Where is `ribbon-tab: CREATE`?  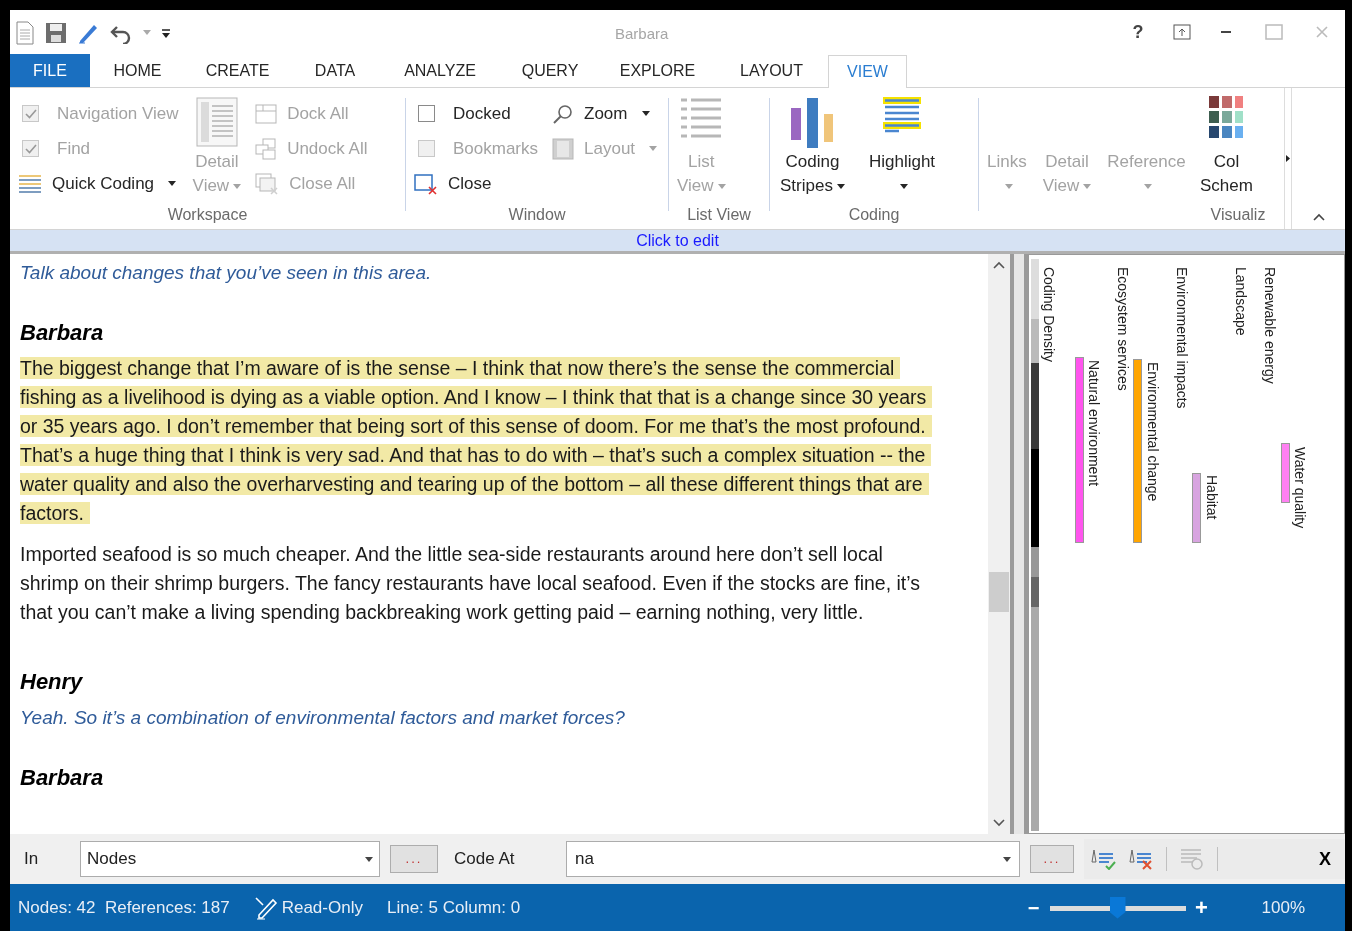 ribbon-tab: CREATE is located at coordinates (237, 71).